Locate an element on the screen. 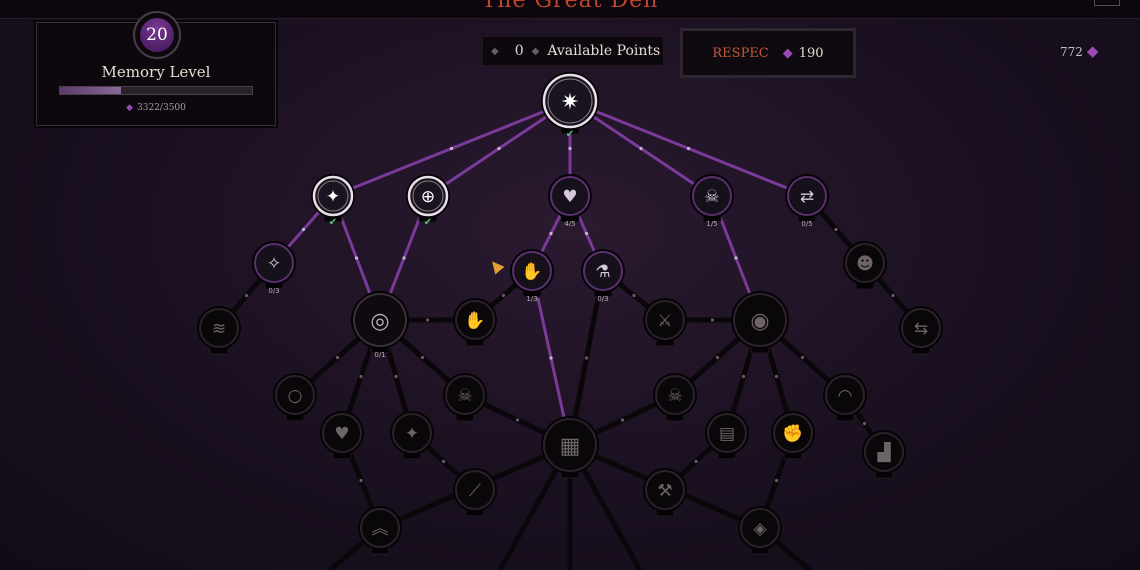 The height and width of the screenshot is (570, 1140). skill-node-g1: ︽ is located at coordinates (380, 530).